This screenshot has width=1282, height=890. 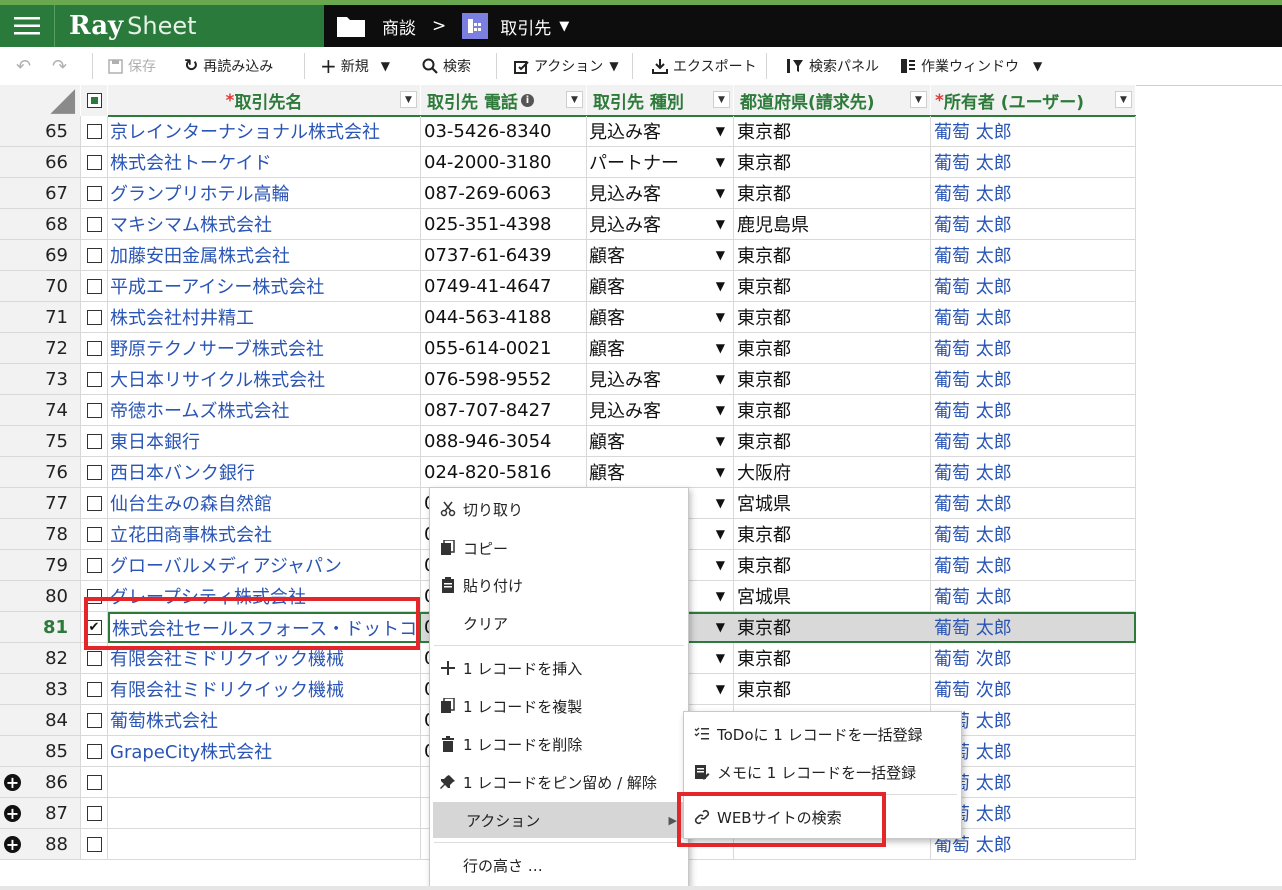 I want to click on redo-button: ↷, so click(x=59, y=66).